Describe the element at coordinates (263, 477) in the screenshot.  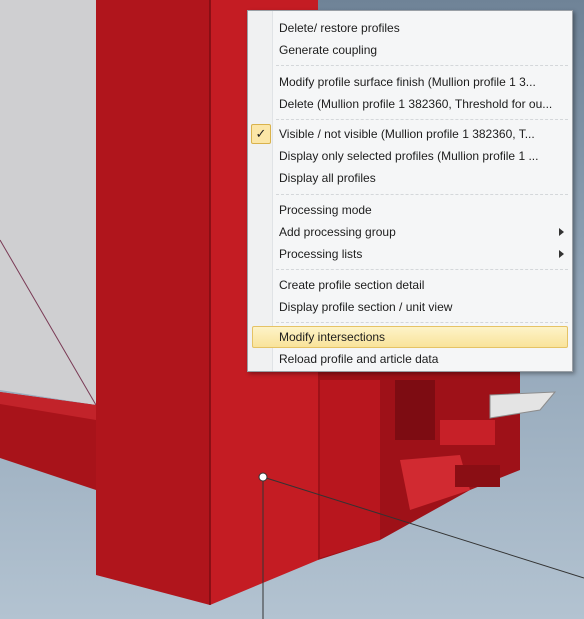
I see `snap-point-marker` at that location.